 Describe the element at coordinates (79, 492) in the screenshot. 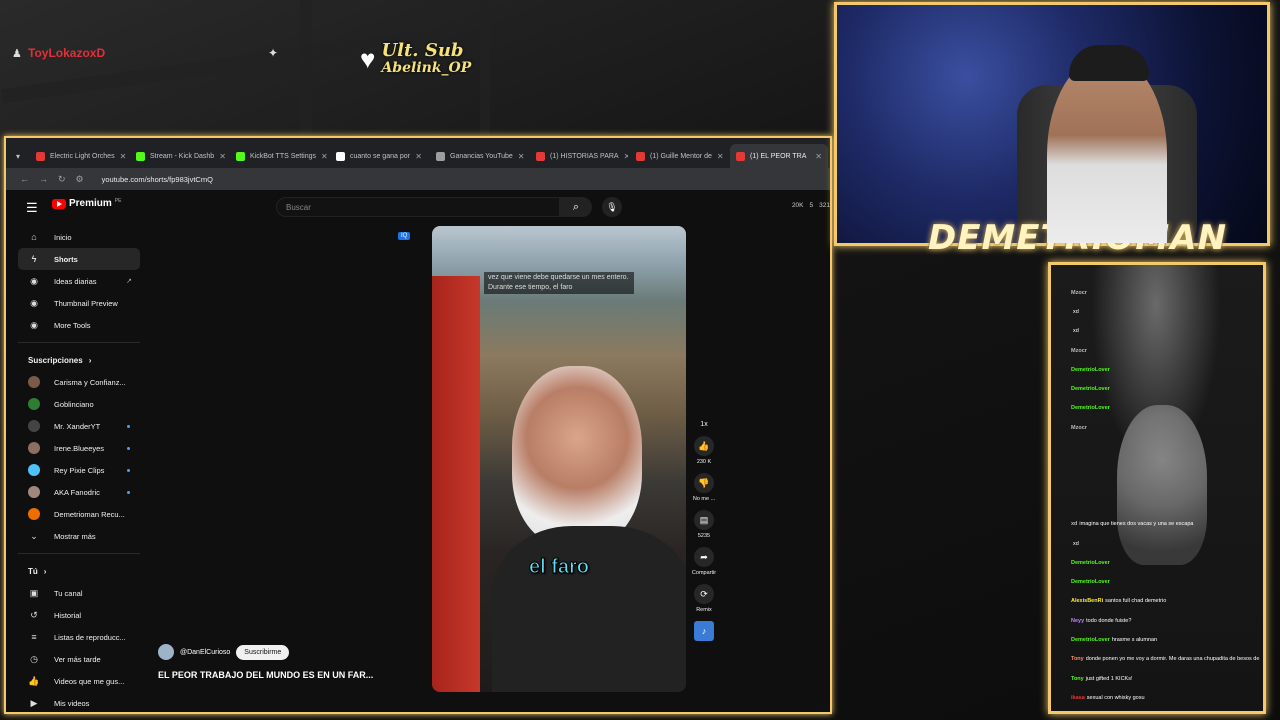

I see `subscription-item: AKA Fanodric` at that location.